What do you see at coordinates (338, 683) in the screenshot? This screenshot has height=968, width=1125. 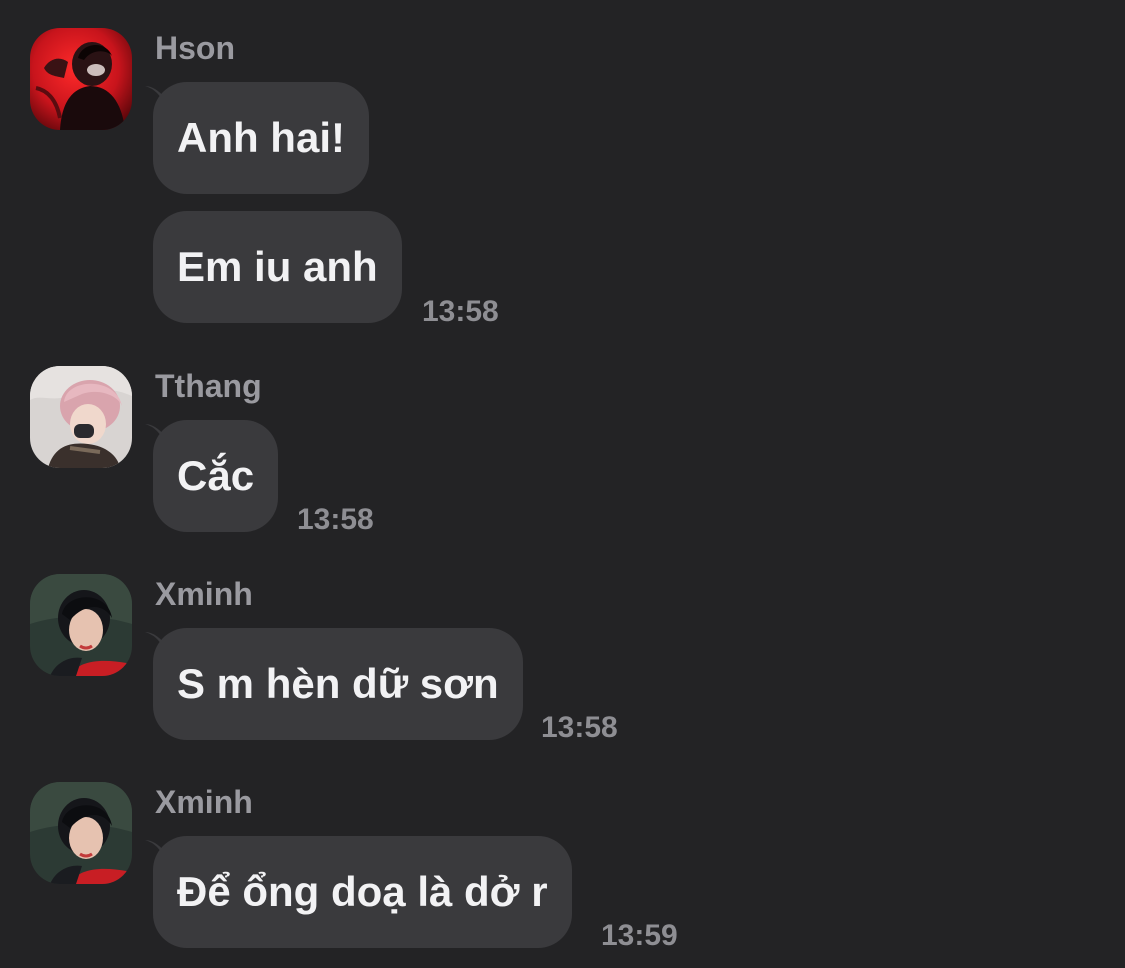 I see `message-text: S m hèn dữ sơn` at bounding box center [338, 683].